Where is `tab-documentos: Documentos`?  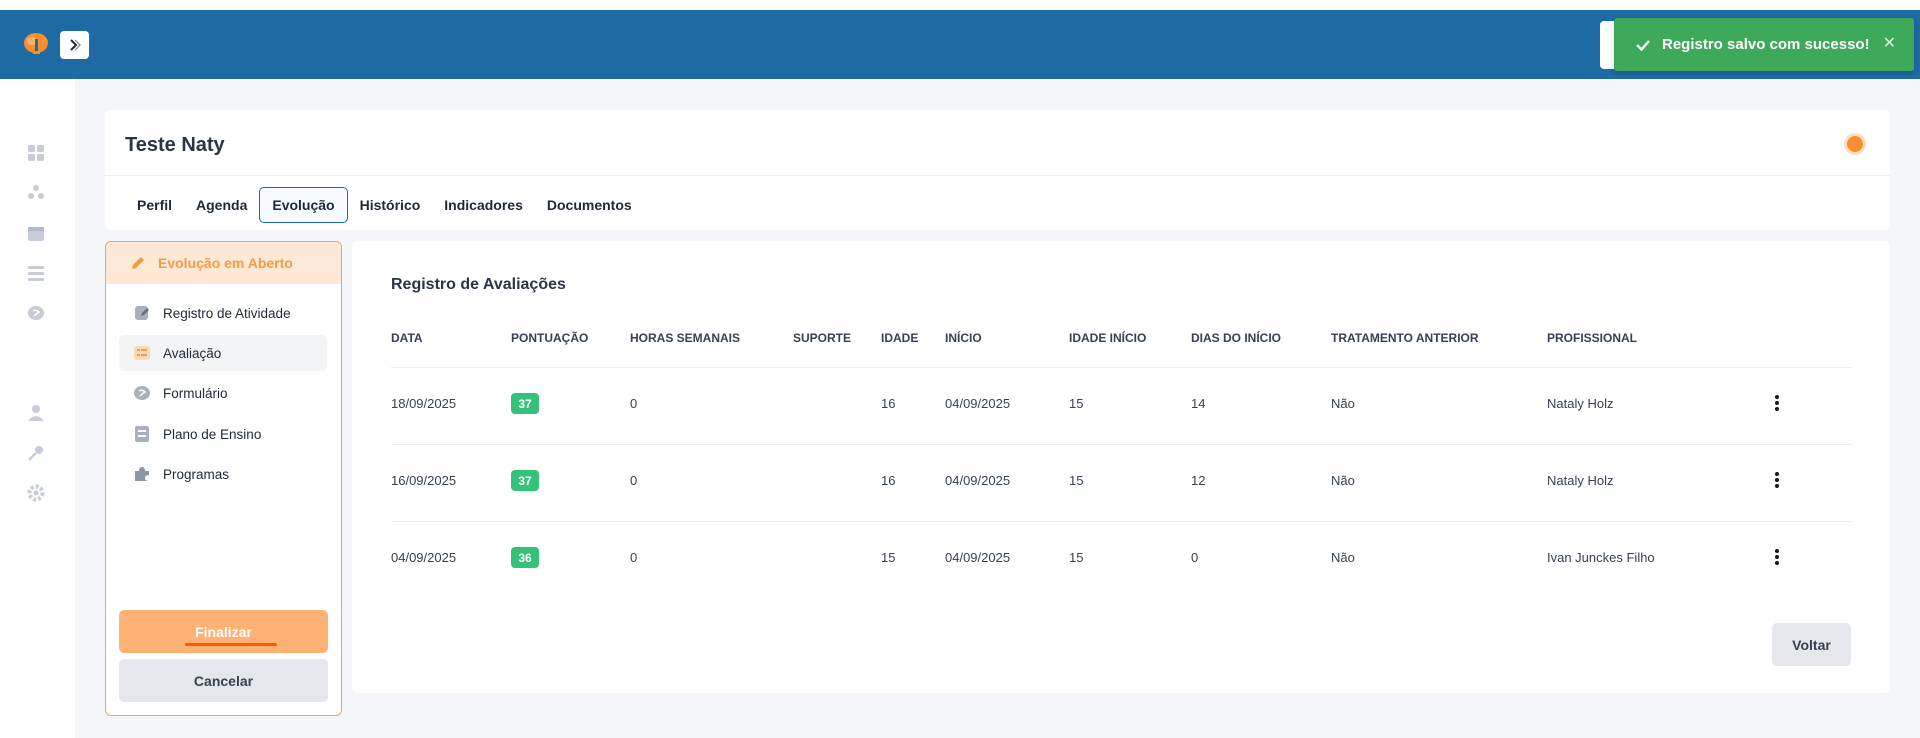 tab-documentos: Documentos is located at coordinates (589, 205).